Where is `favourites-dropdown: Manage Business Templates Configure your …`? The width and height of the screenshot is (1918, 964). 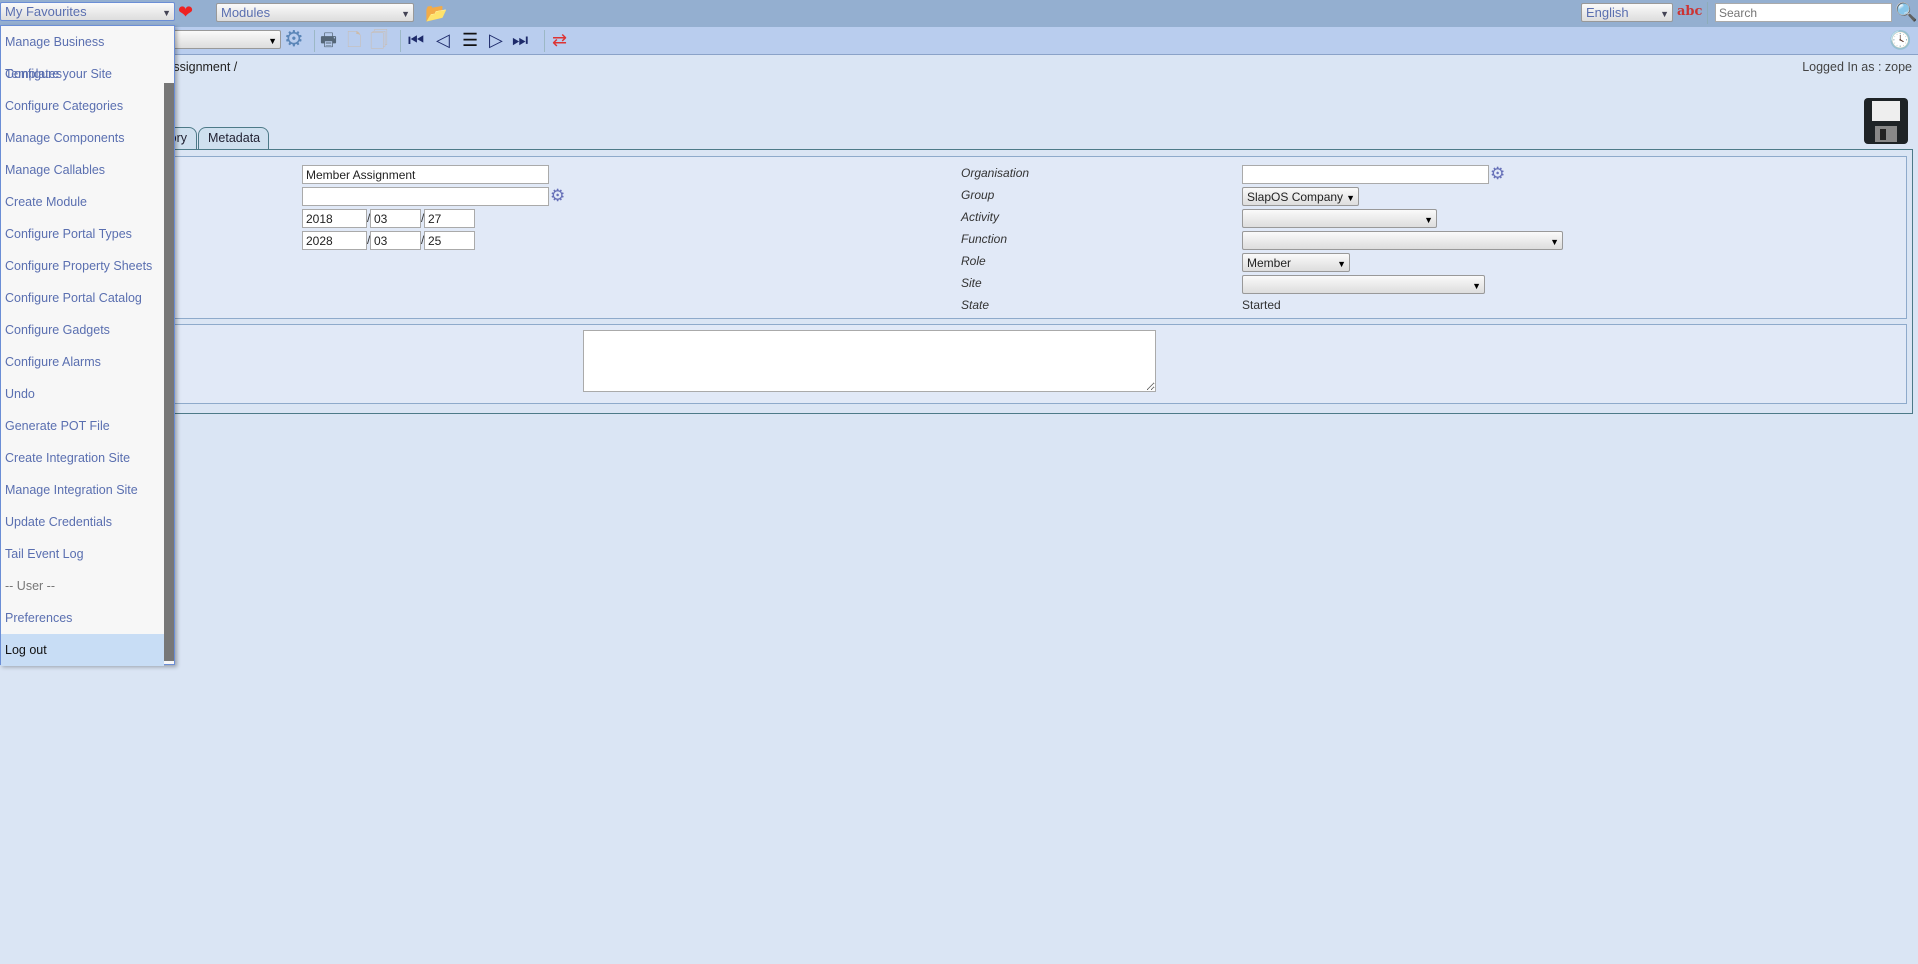
favourites-dropdown: Manage Business Templates Configure your … is located at coordinates (87, 345).